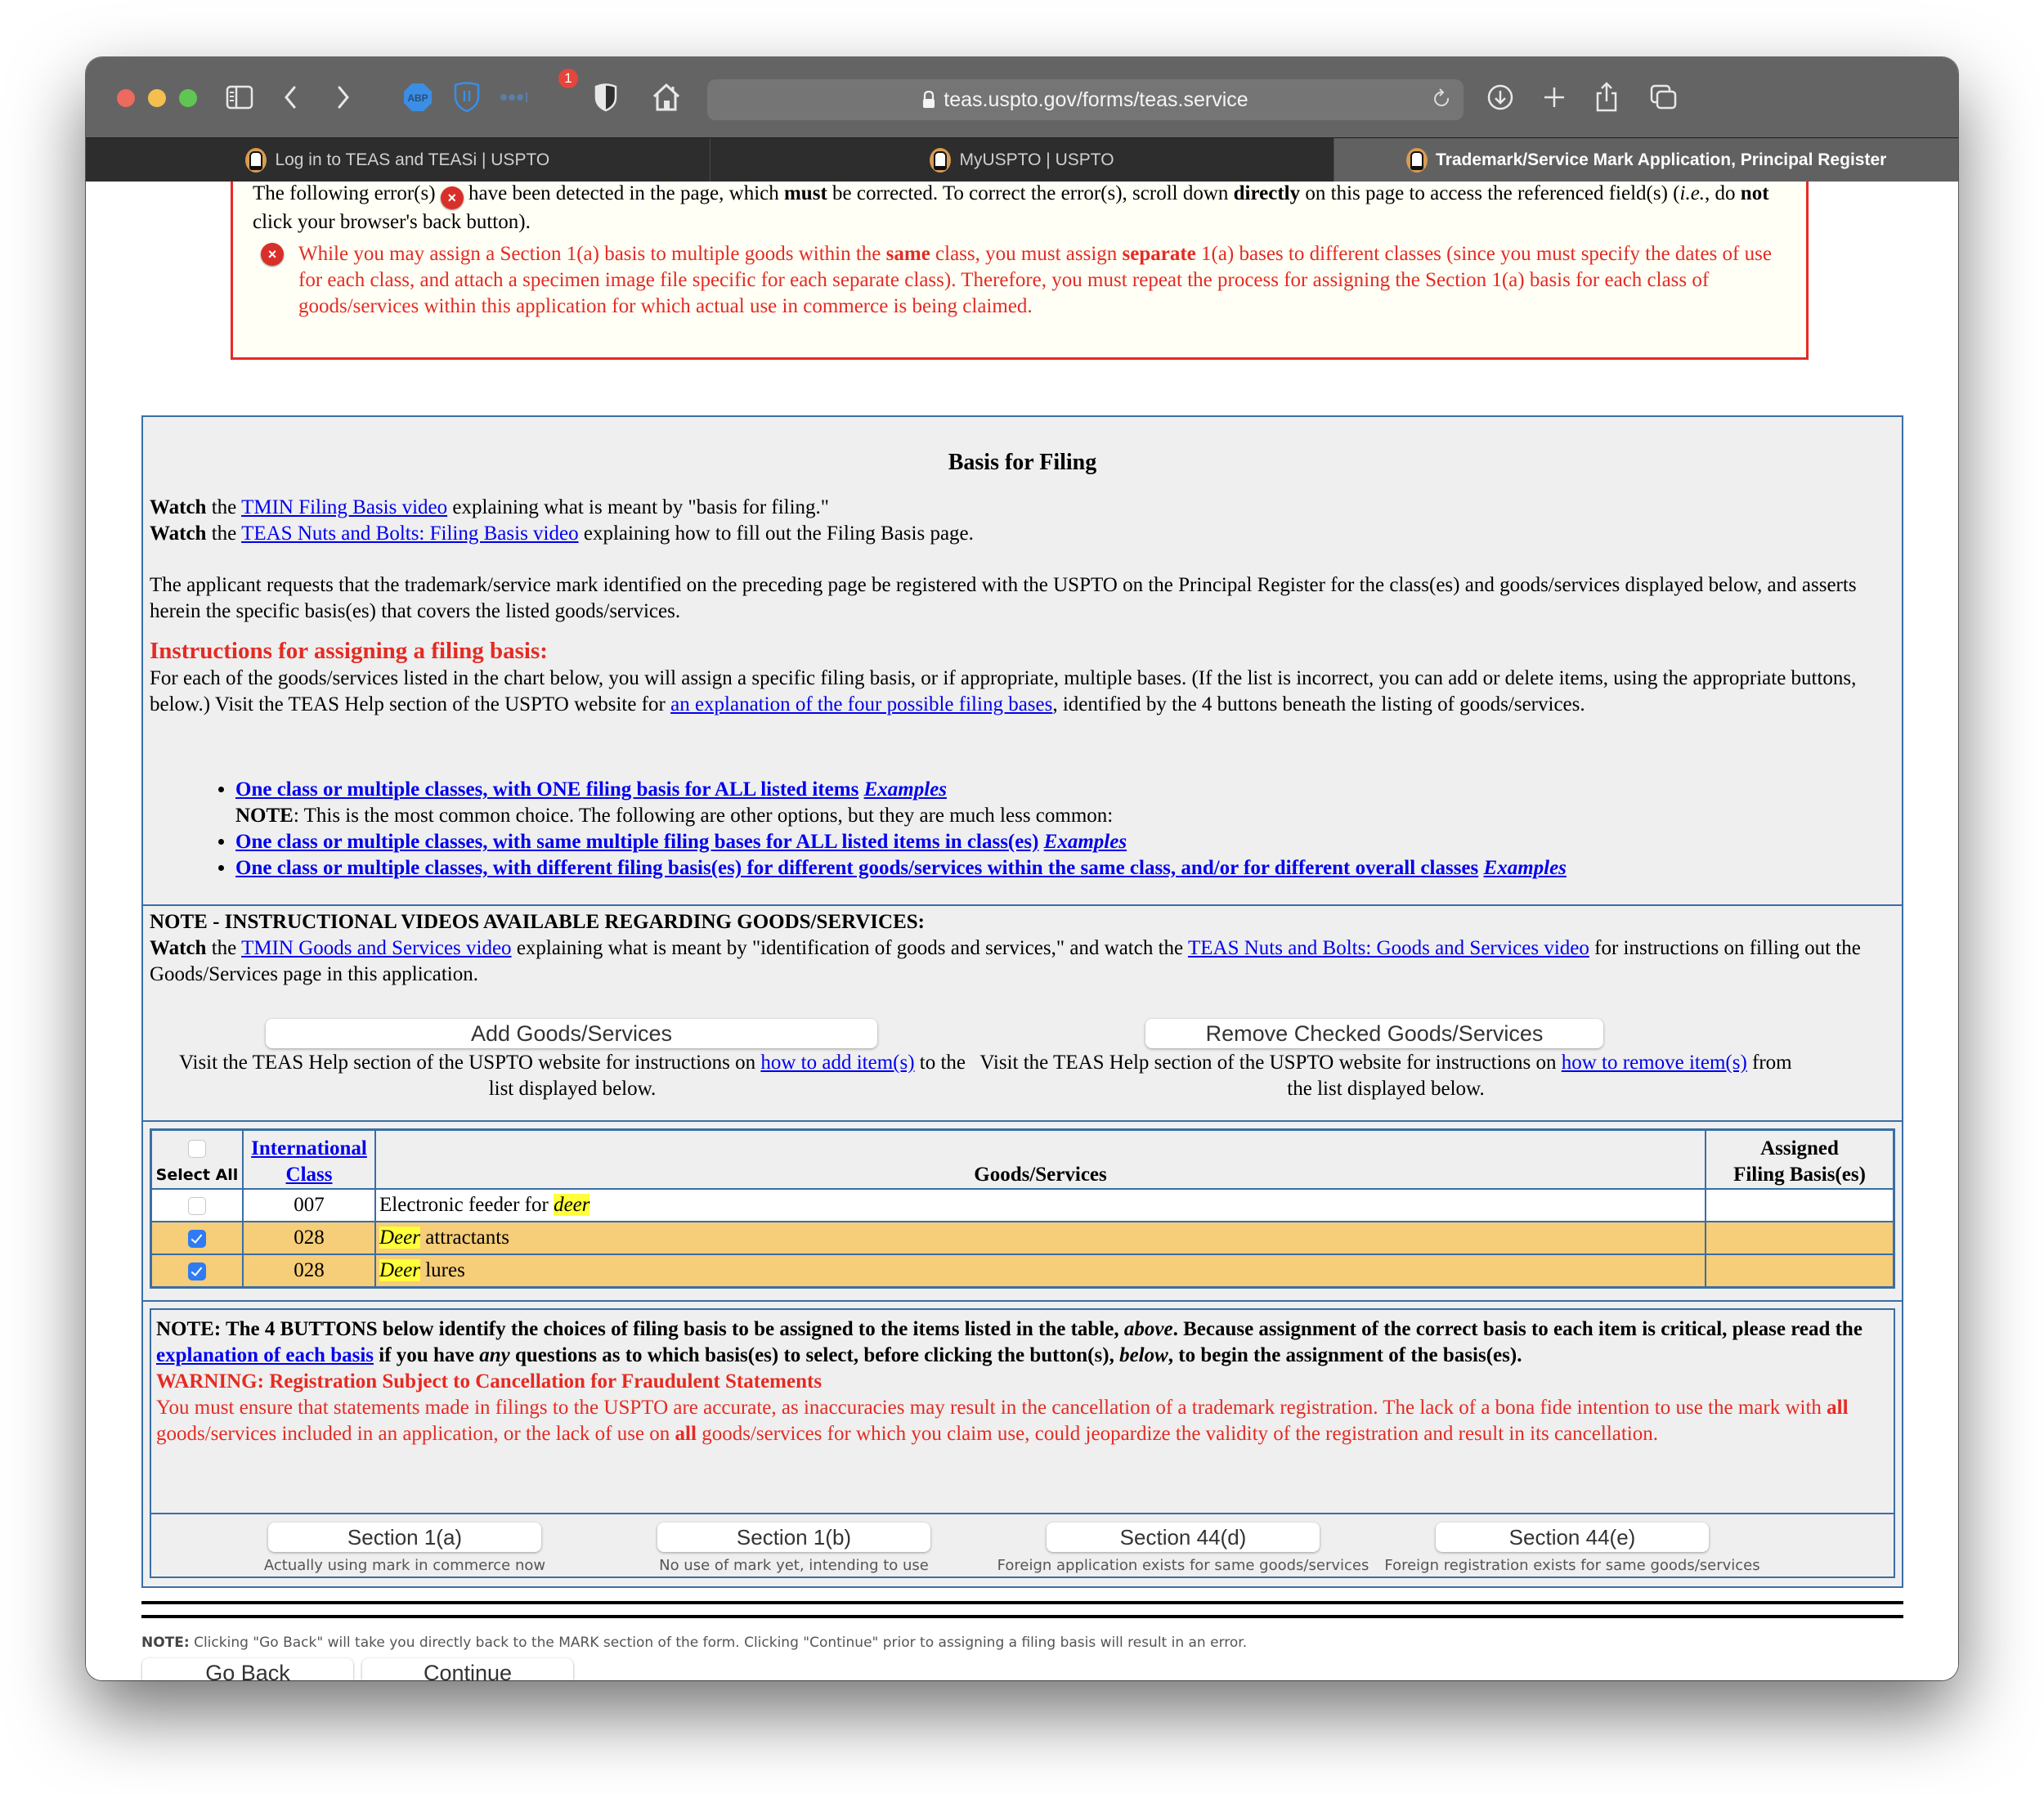 This screenshot has width=2044, height=1794. What do you see at coordinates (568, 78) in the screenshot?
I see `notification-badge: 1` at bounding box center [568, 78].